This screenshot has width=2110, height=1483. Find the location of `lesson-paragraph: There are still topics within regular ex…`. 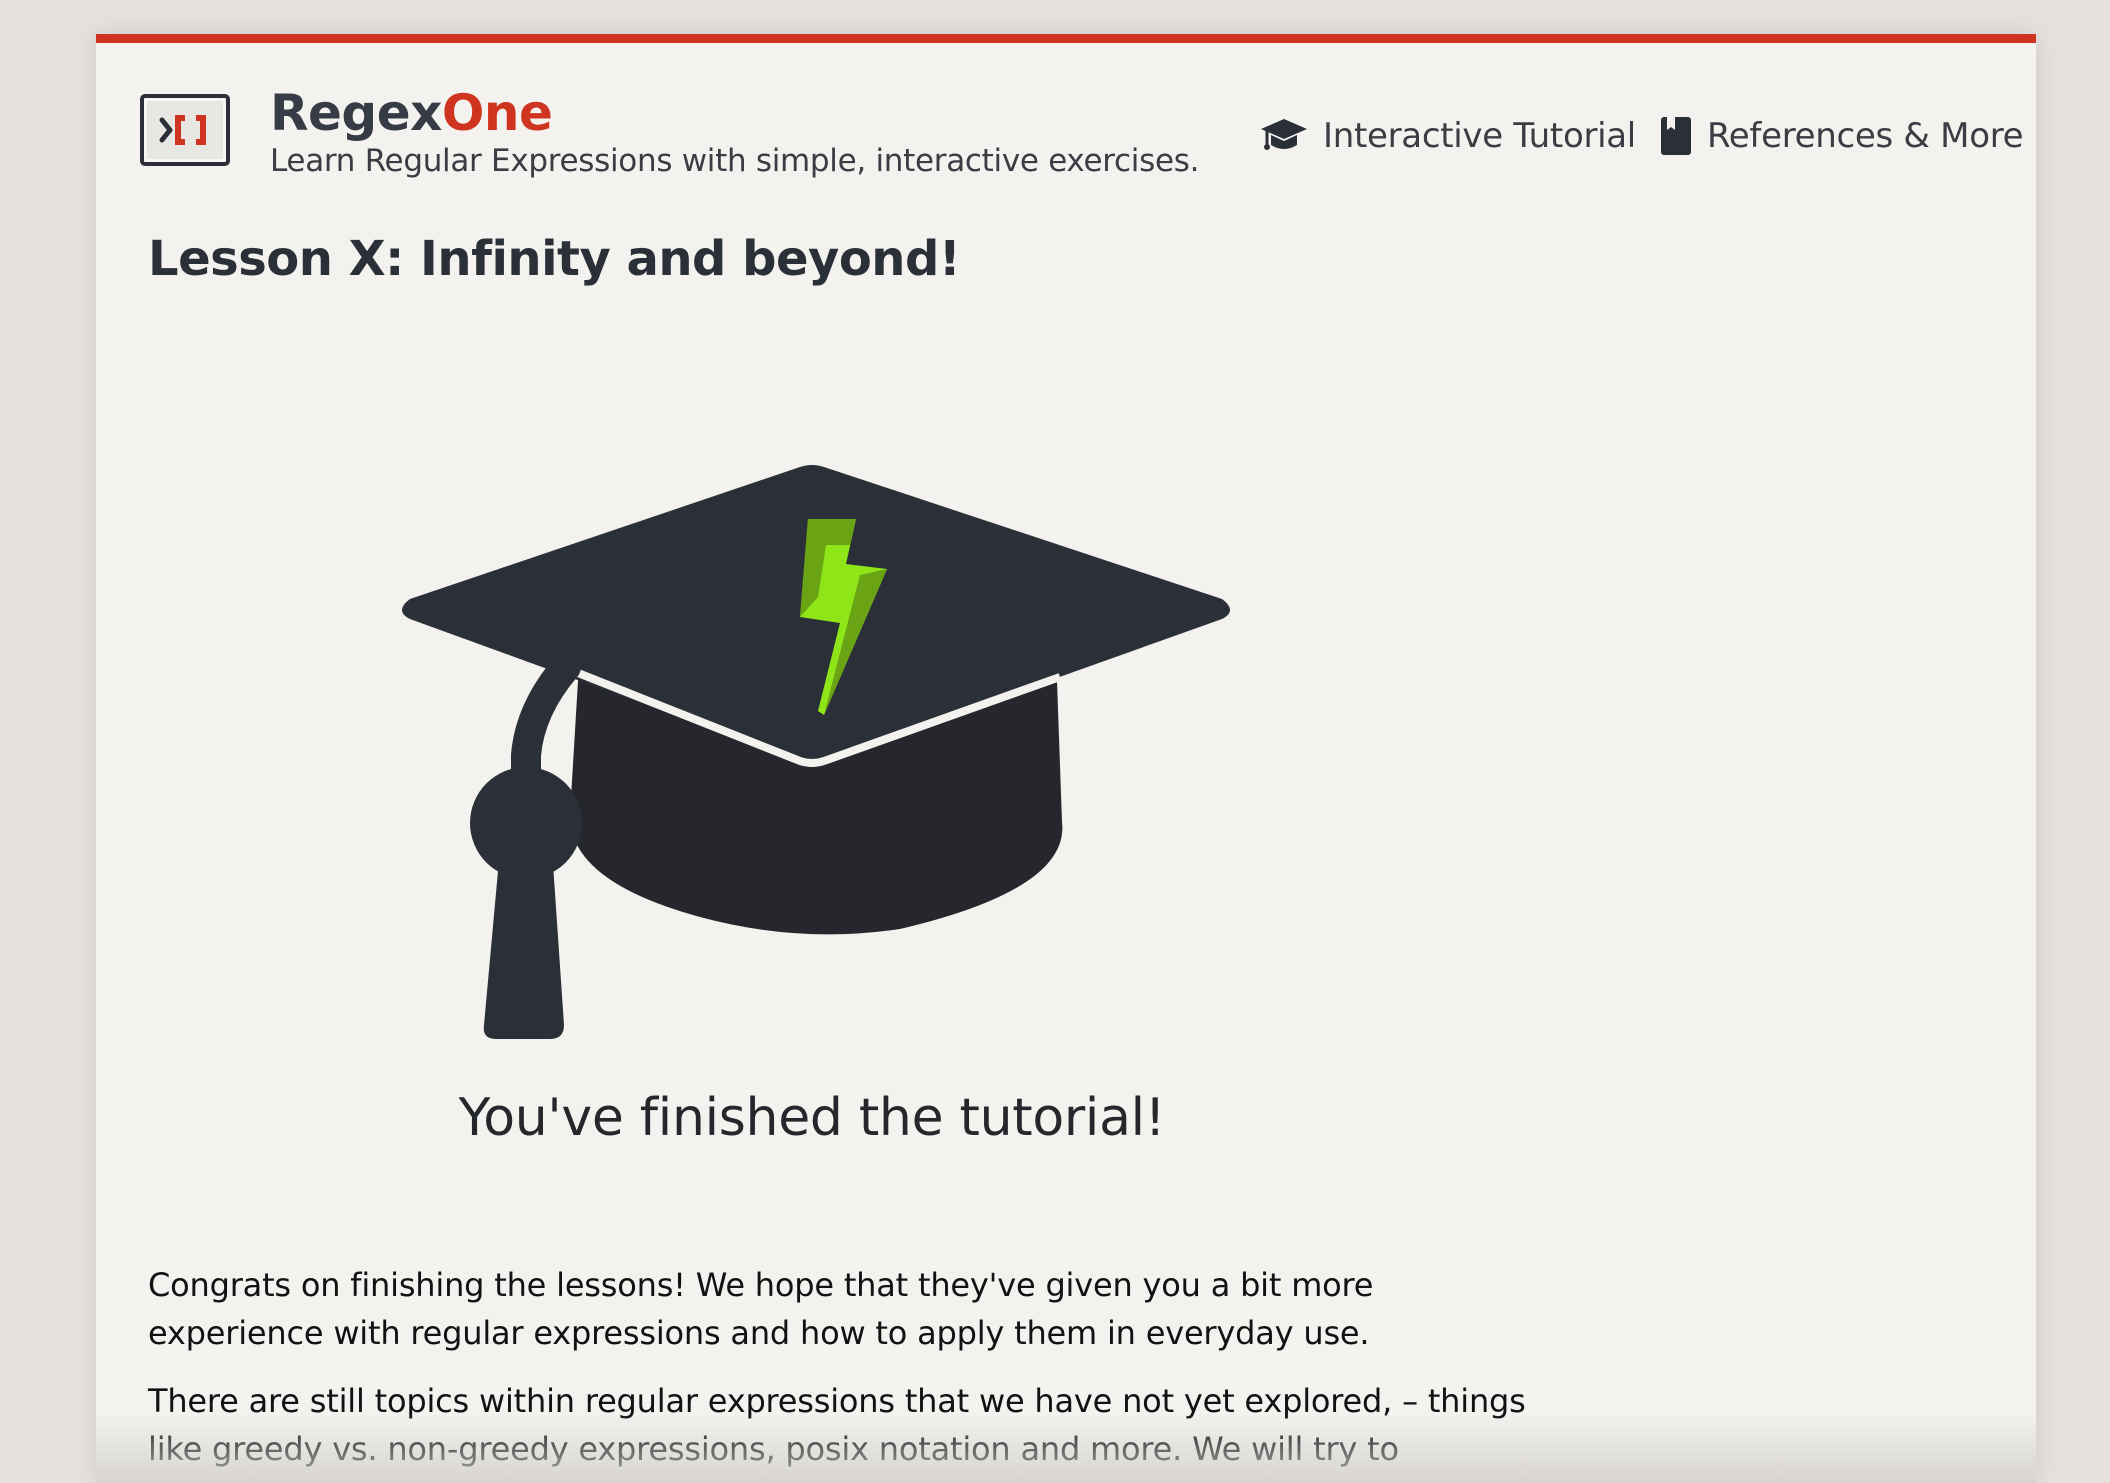

lesson-paragraph: There are still topics within regular ex… is located at coordinates (837, 1432).